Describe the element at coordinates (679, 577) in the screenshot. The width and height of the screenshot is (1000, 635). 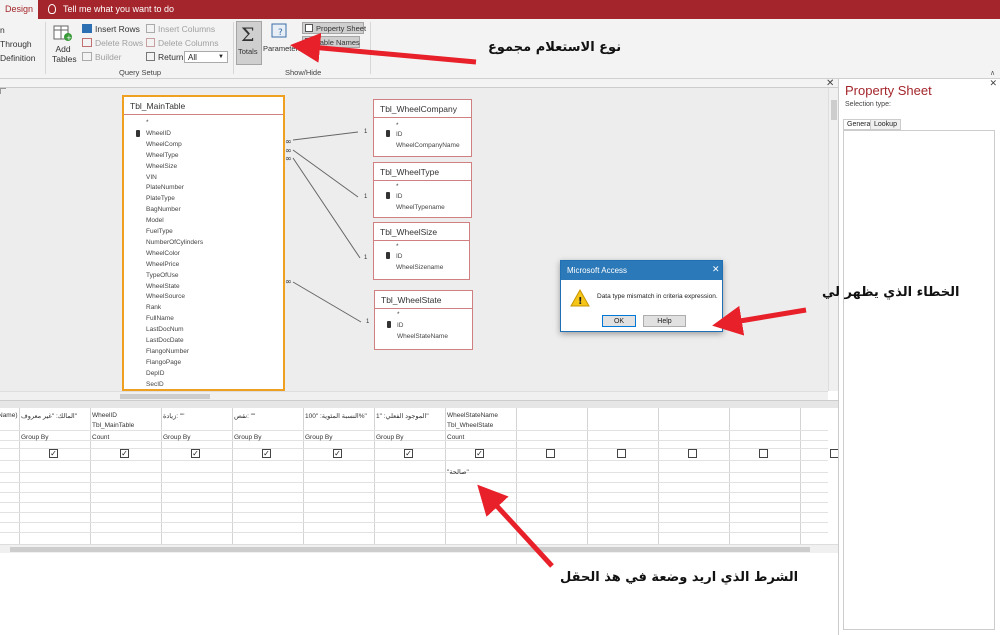
I see `annotation-criteria: الشرط الذي اريد وضعة في هذ الحقل` at that location.